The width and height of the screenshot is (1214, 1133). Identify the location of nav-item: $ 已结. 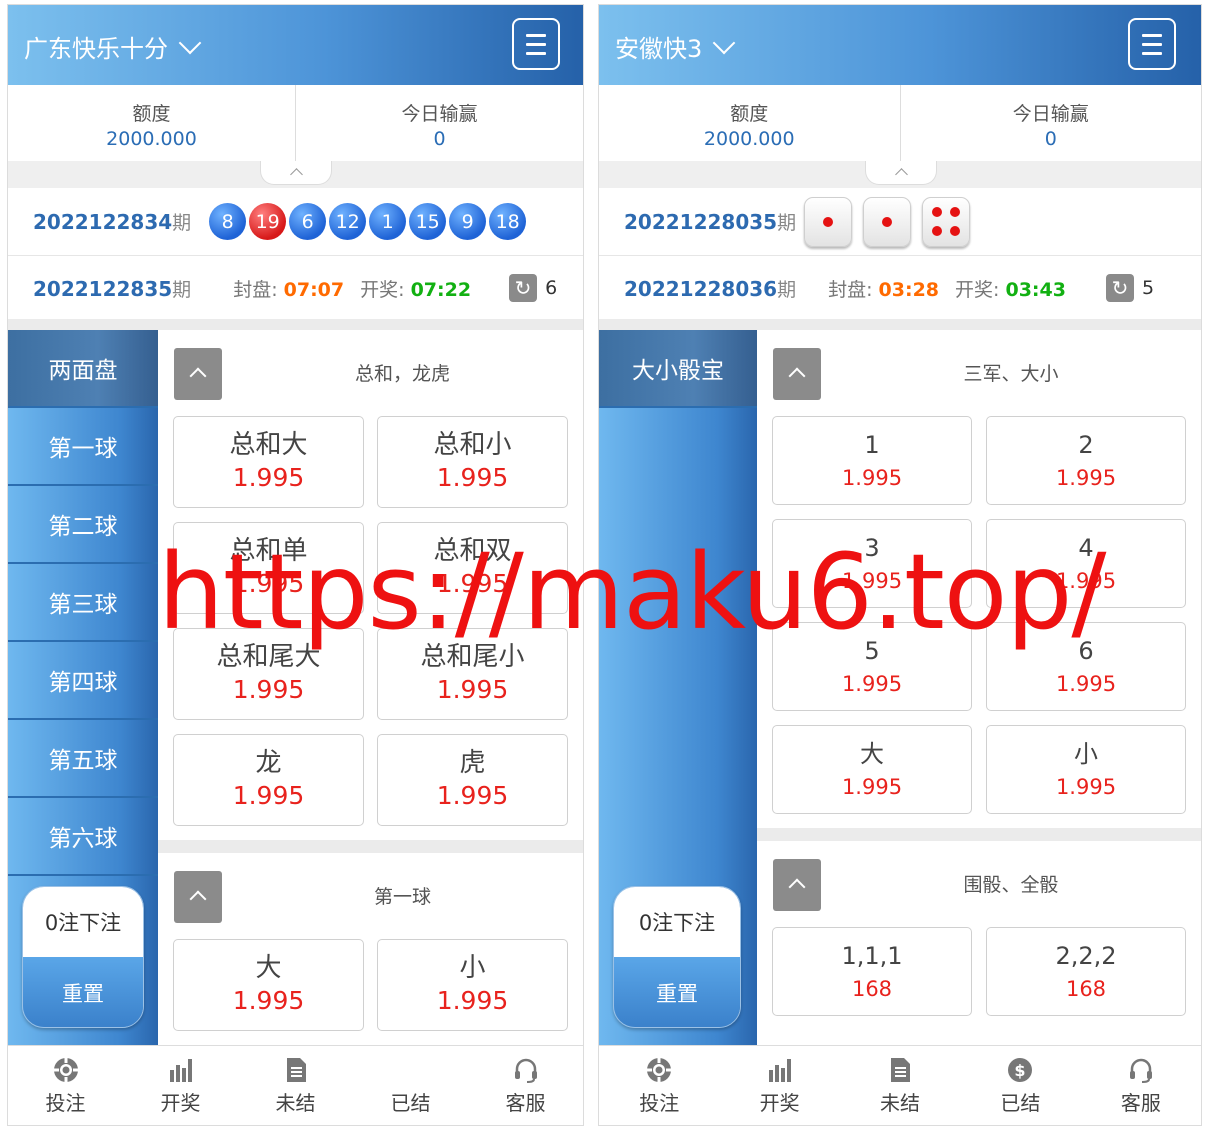
(1020, 1085).